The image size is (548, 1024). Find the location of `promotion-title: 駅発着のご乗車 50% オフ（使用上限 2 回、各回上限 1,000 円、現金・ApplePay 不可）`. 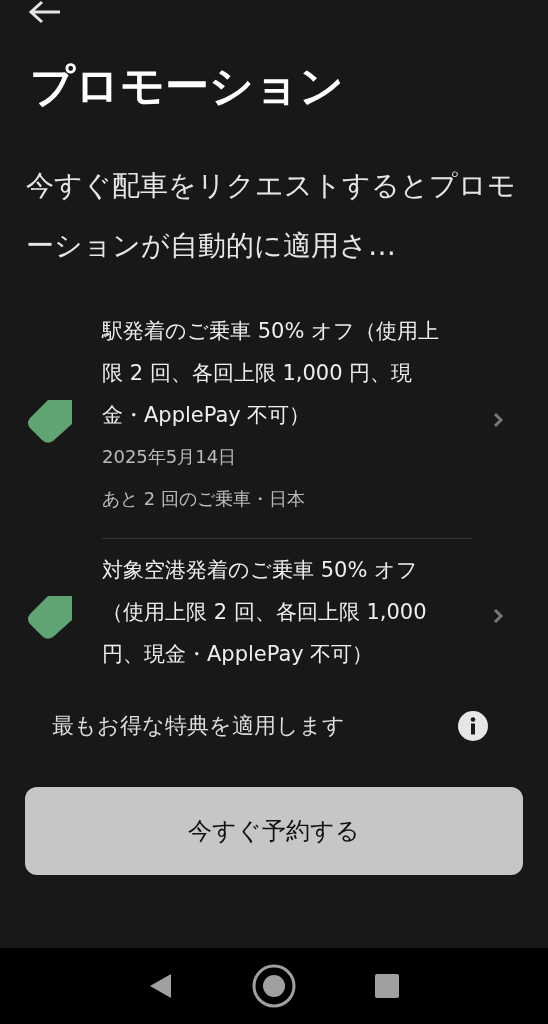

promotion-title: 駅発着のご乗車 50% オフ（使用上限 2 回、各回上限 1,000 円、現金・ApplePay 不可） is located at coordinates (271, 373).